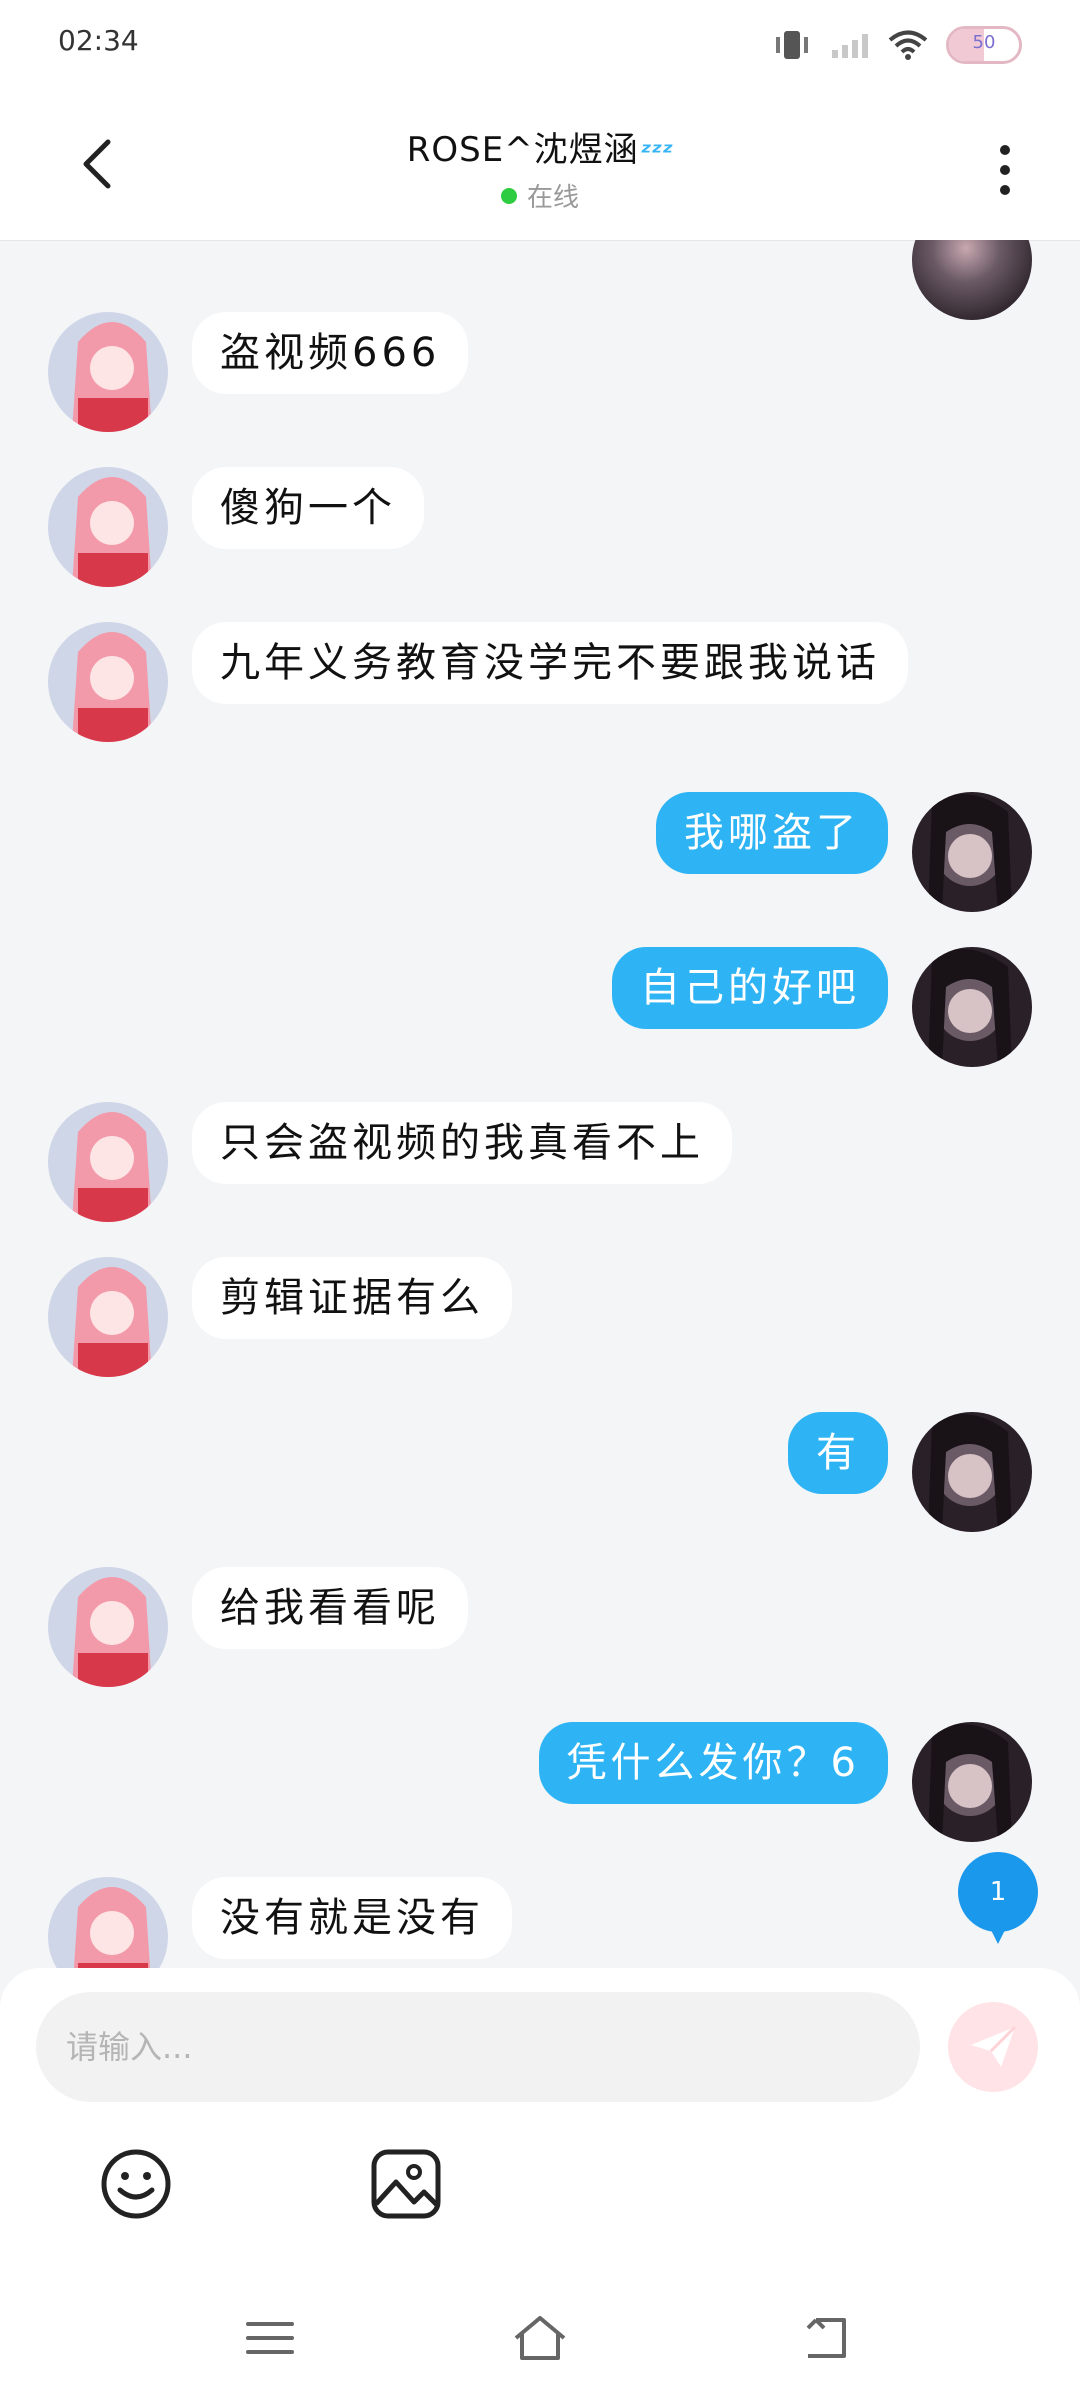 This screenshot has width=1080, height=2404. I want to click on menu-icon, so click(270, 2338).